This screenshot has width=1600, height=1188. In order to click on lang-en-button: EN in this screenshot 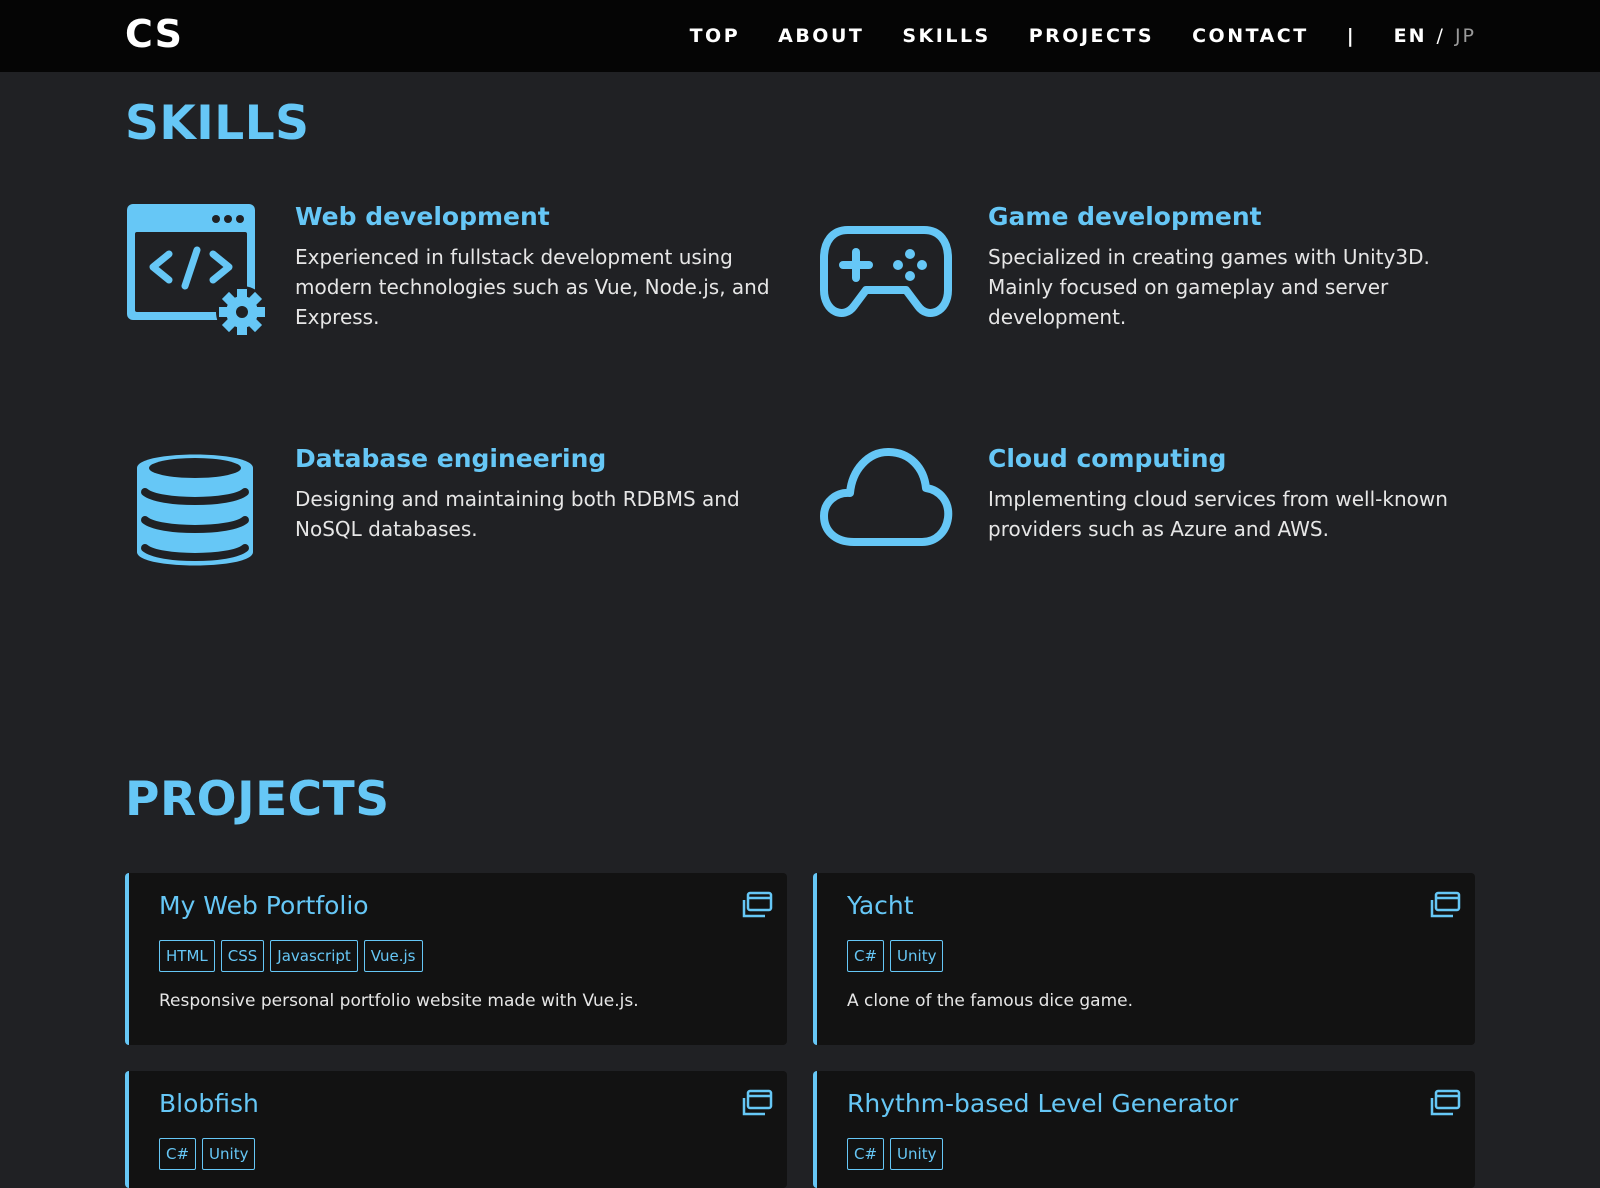, I will do `click(1410, 36)`.